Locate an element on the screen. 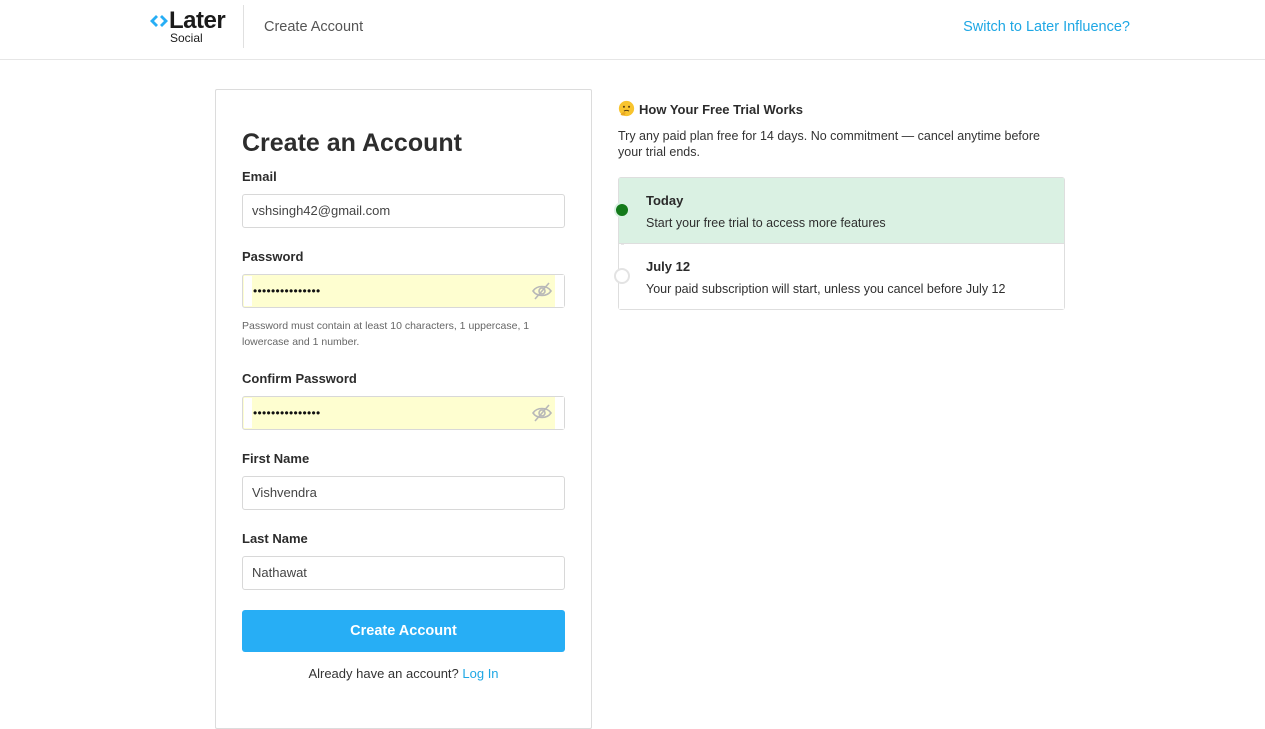  later-logo-icon is located at coordinates (159, 21).